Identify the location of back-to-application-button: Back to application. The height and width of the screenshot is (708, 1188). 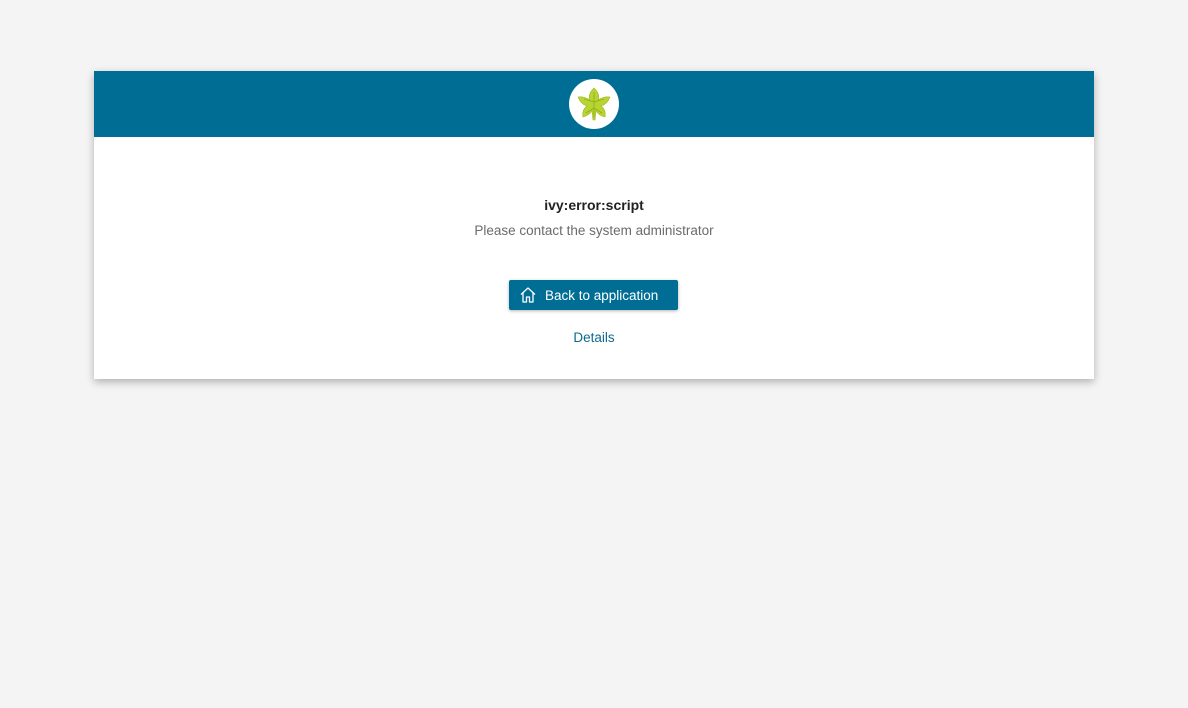
(593, 295).